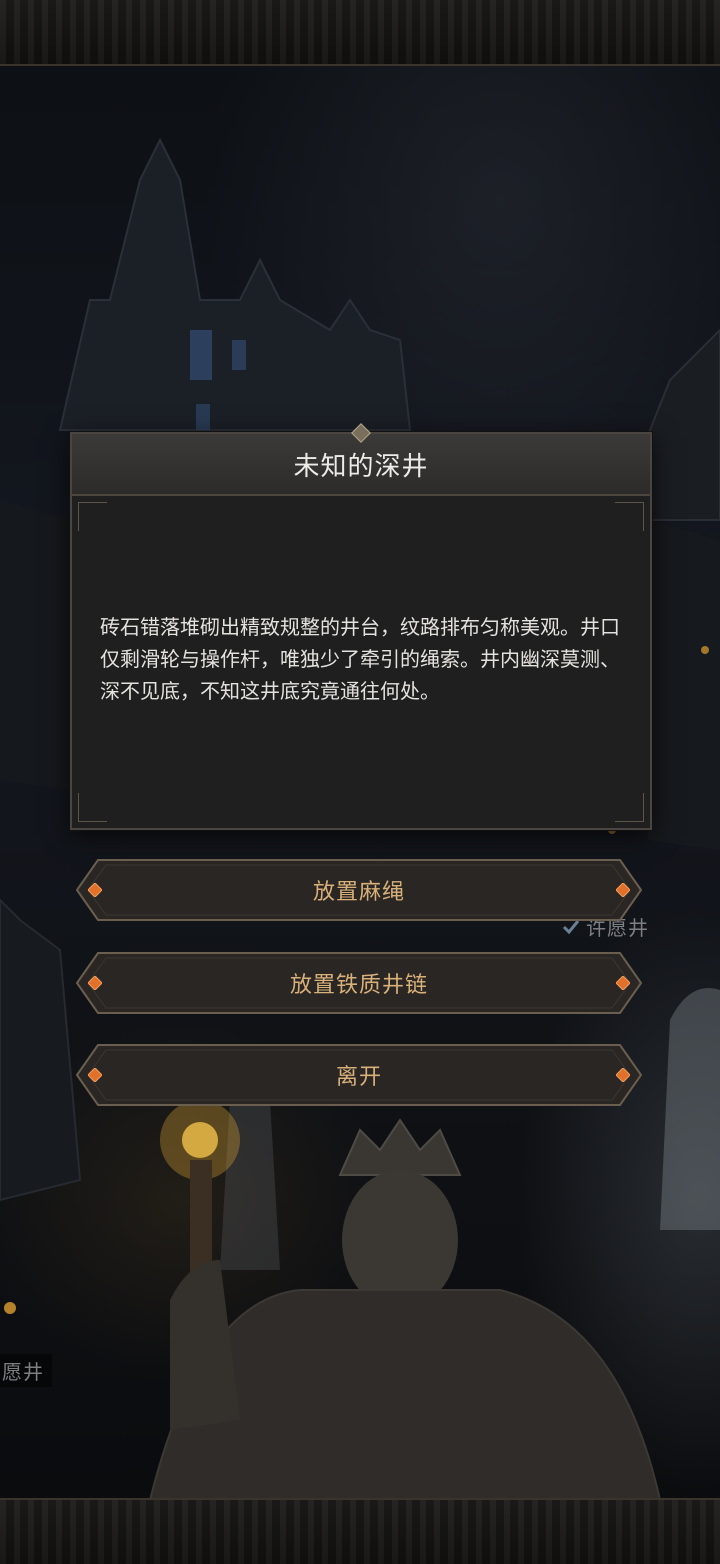  I want to click on map-marker-label: 愿井, so click(23, 1372).